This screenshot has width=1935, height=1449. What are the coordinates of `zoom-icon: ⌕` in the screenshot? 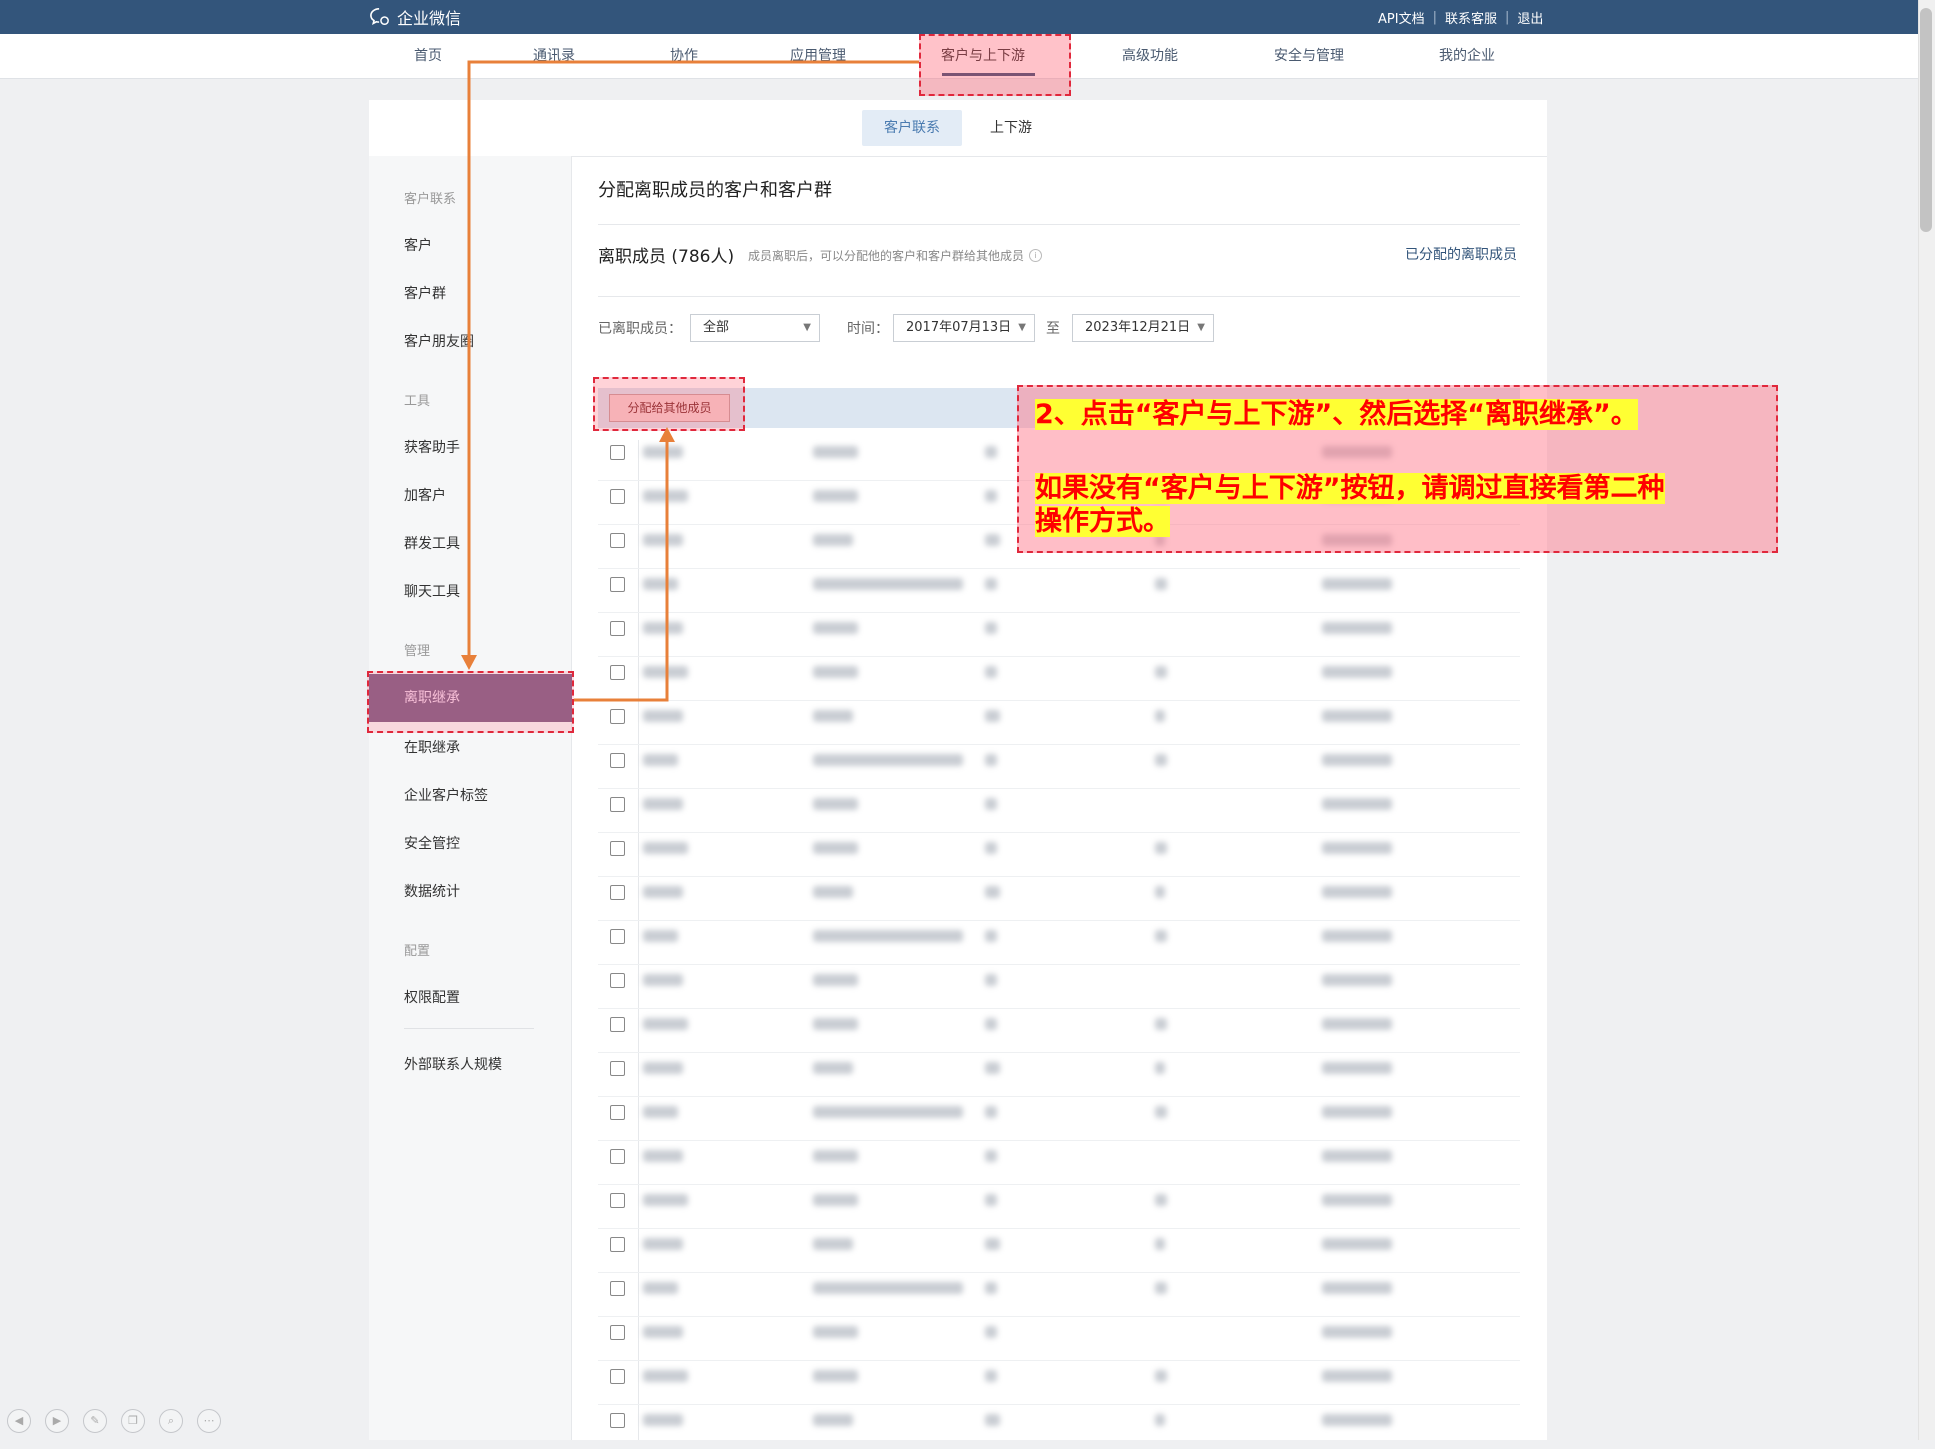 It's located at (171, 1421).